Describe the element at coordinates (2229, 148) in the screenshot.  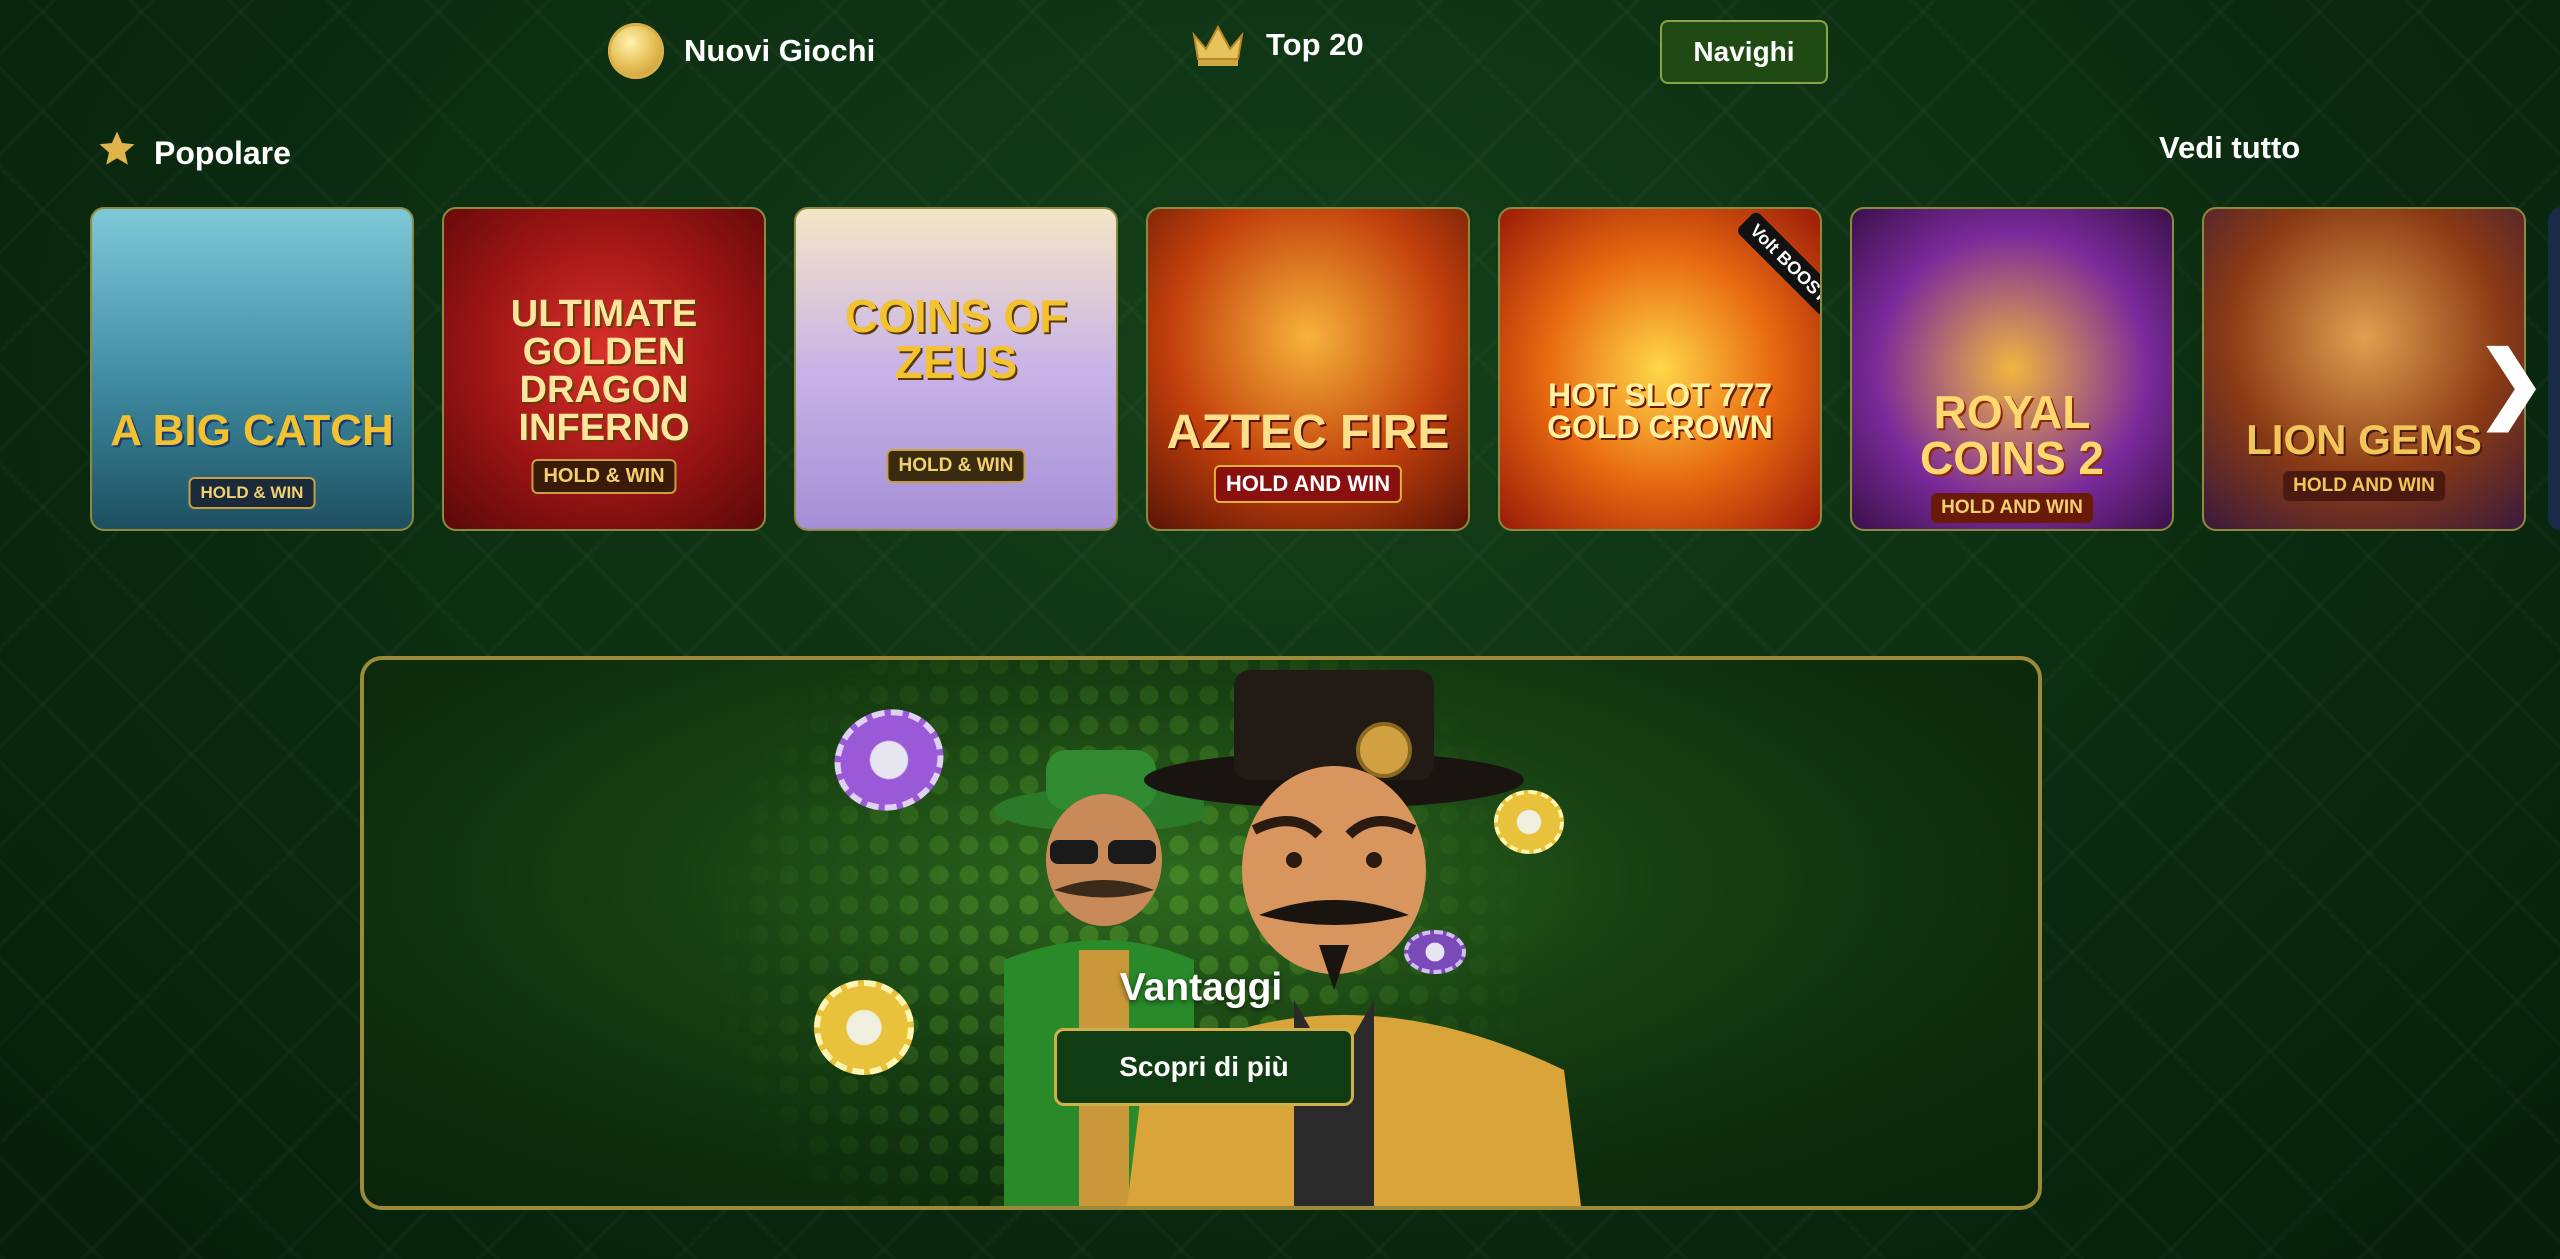
I see `view-all-link: Vedi tutto` at that location.